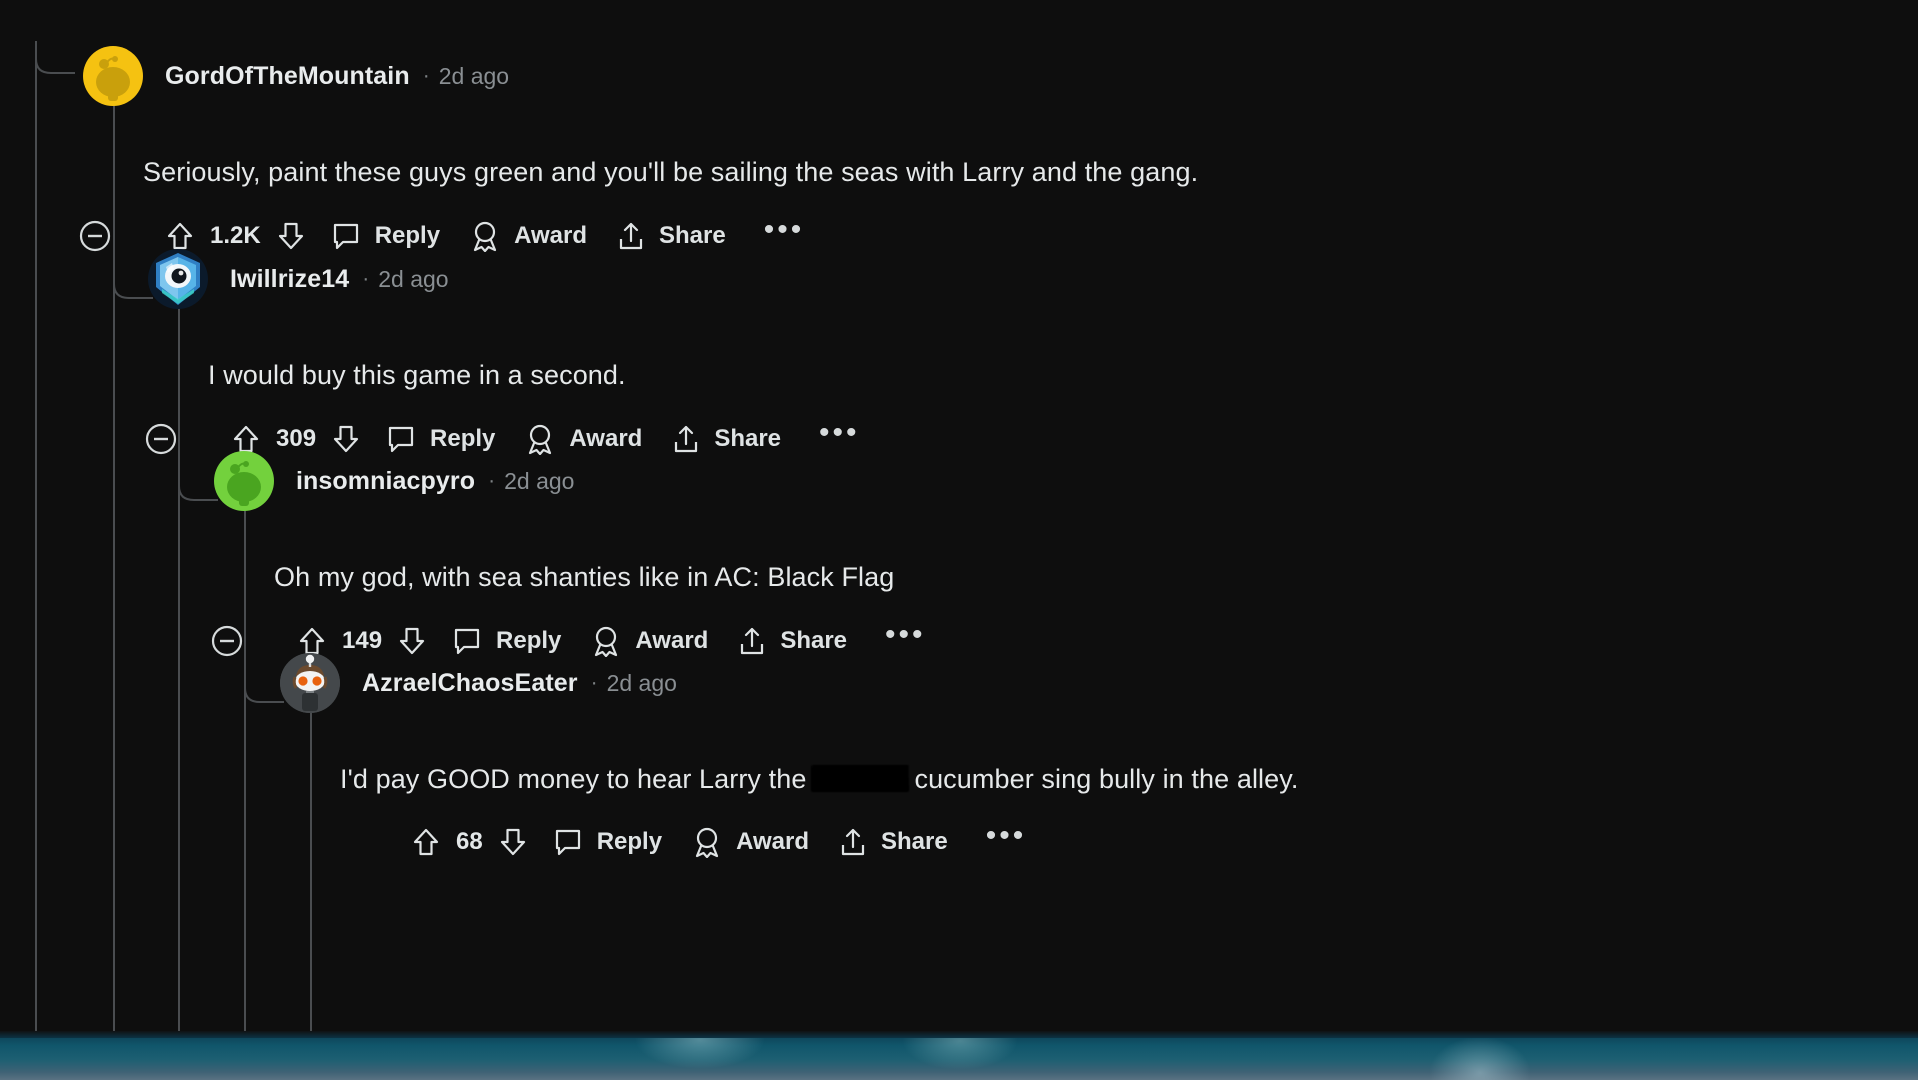 Image resolution: width=1918 pixels, height=1080 pixels. I want to click on comment-username: GordOfTheMountain, so click(287, 76).